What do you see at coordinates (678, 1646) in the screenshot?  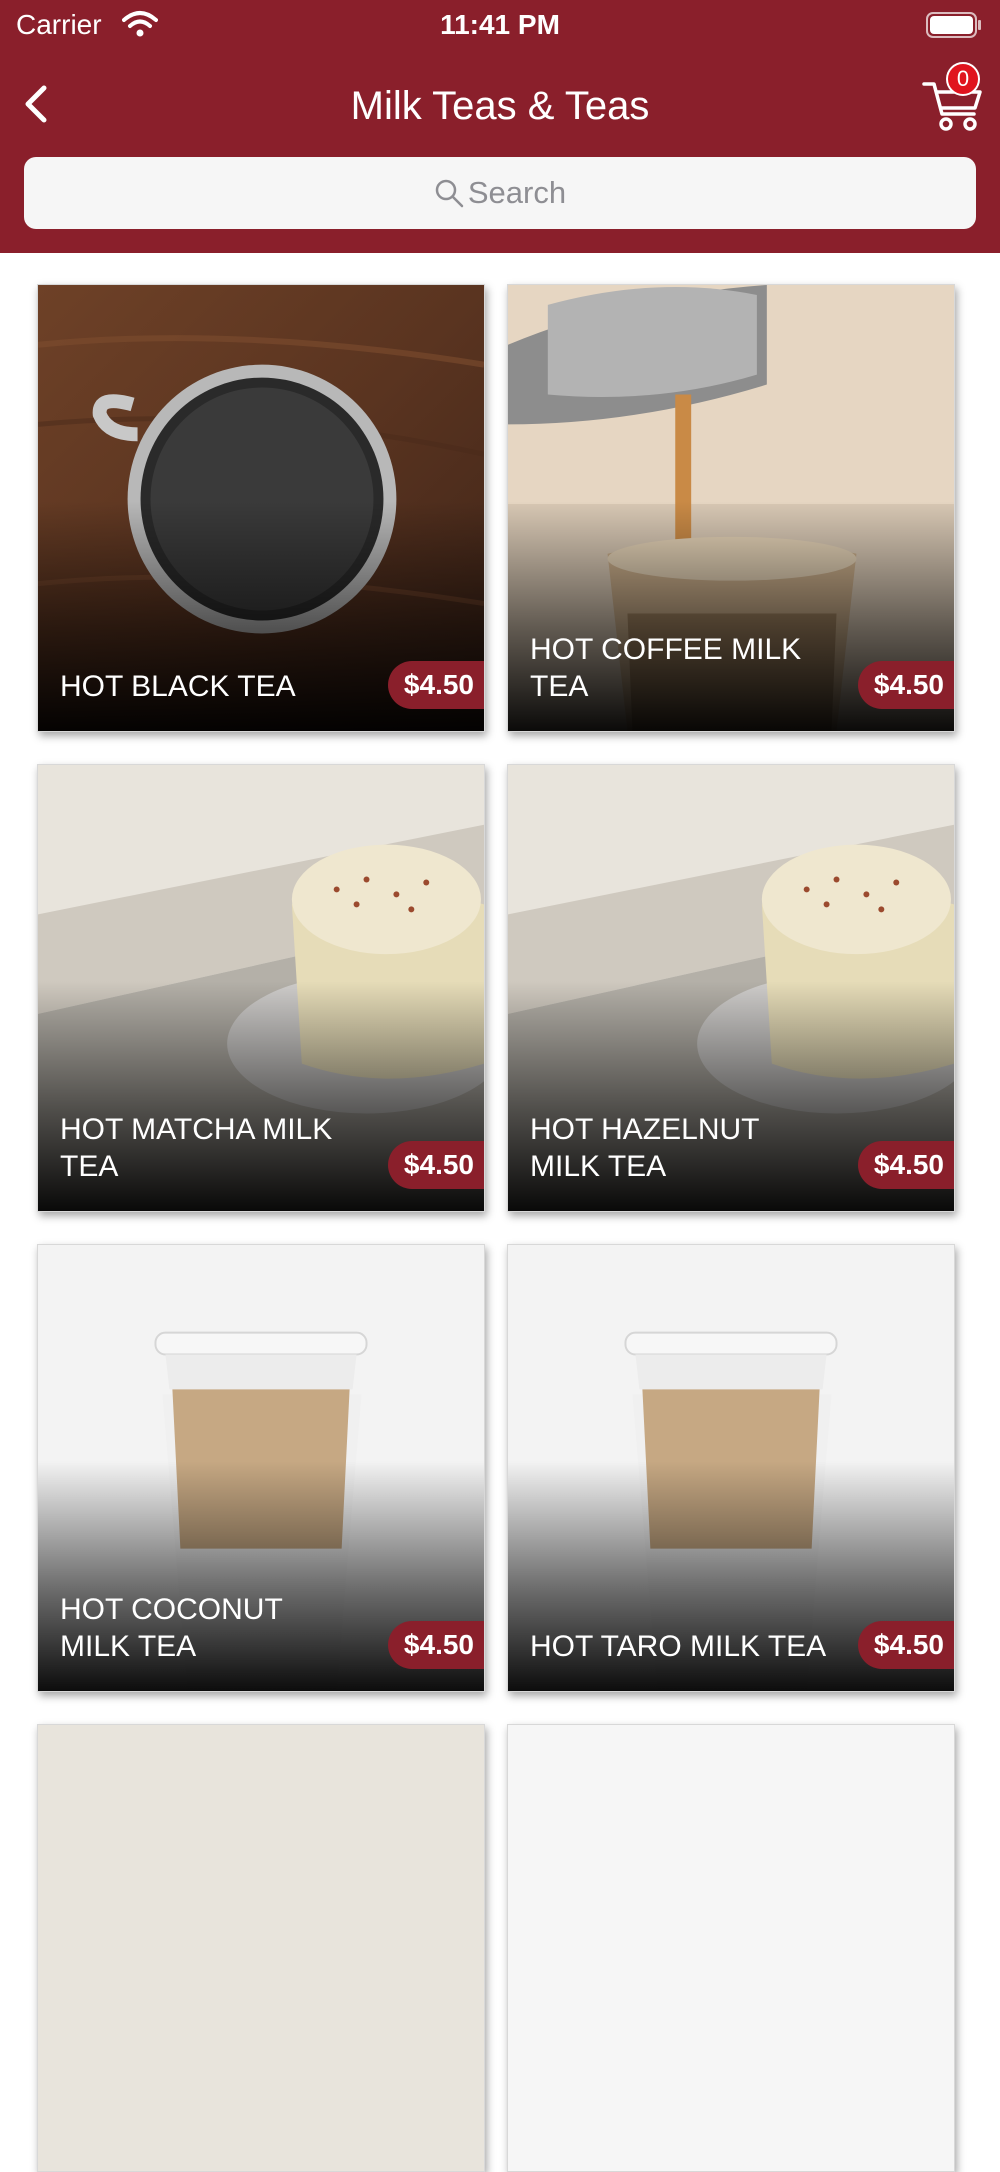 I see `product-name: HOT TARO MILK TEA` at bounding box center [678, 1646].